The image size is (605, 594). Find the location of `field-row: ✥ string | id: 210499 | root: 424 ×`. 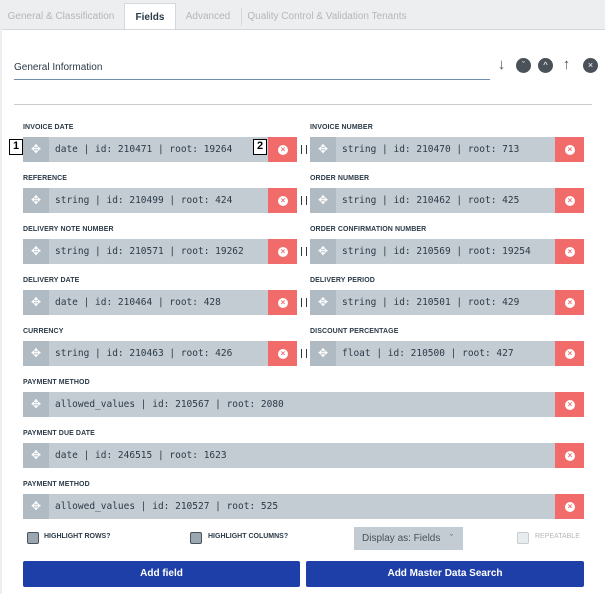

field-row: ✥ string | id: 210499 | root: 424 × is located at coordinates (160, 200).